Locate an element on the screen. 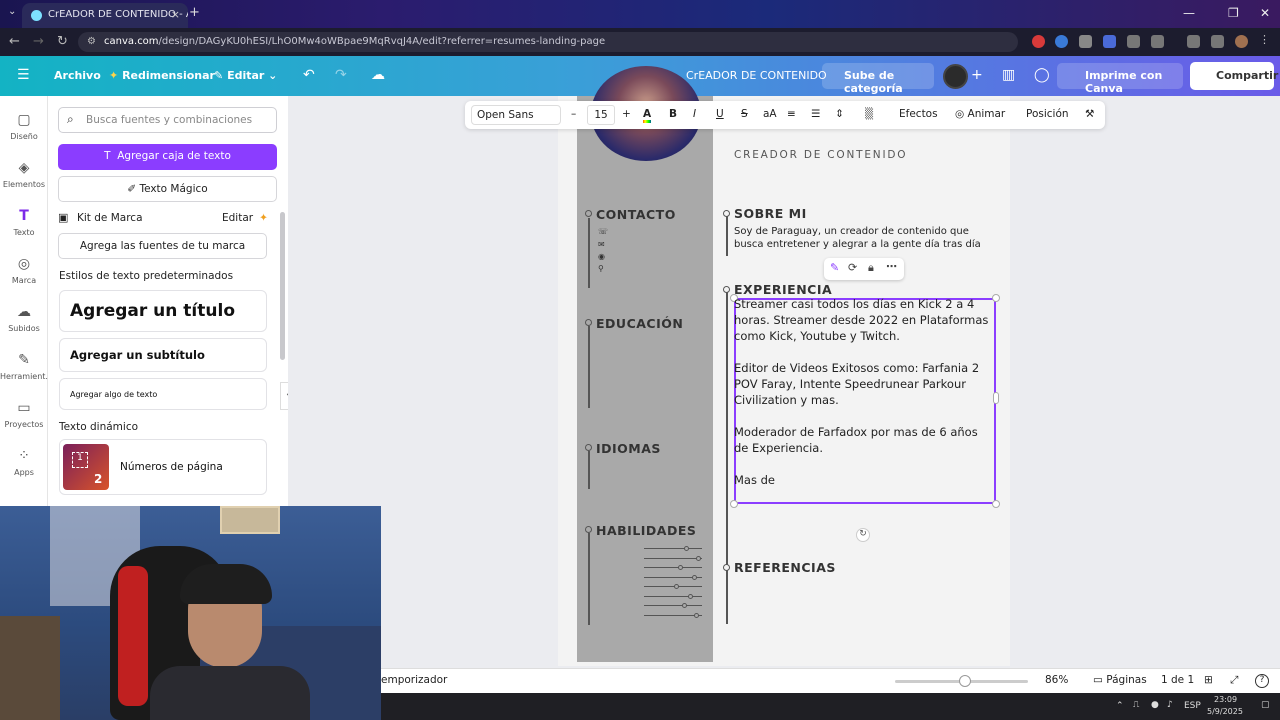 Image resolution: width=1280 pixels, height=720 pixels. download-icon is located at coordinates (1193, 41).